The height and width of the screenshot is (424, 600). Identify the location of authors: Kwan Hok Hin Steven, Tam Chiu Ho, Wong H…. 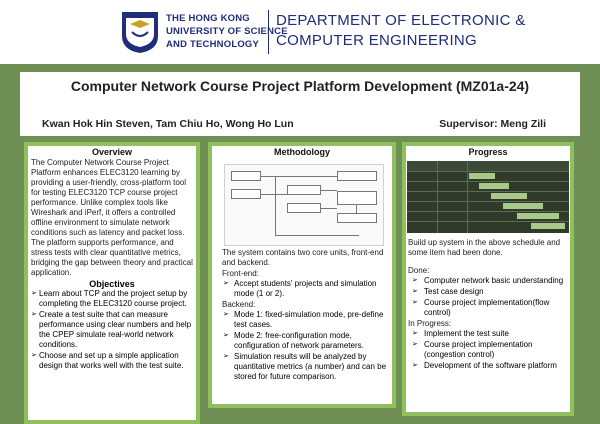
(168, 124).